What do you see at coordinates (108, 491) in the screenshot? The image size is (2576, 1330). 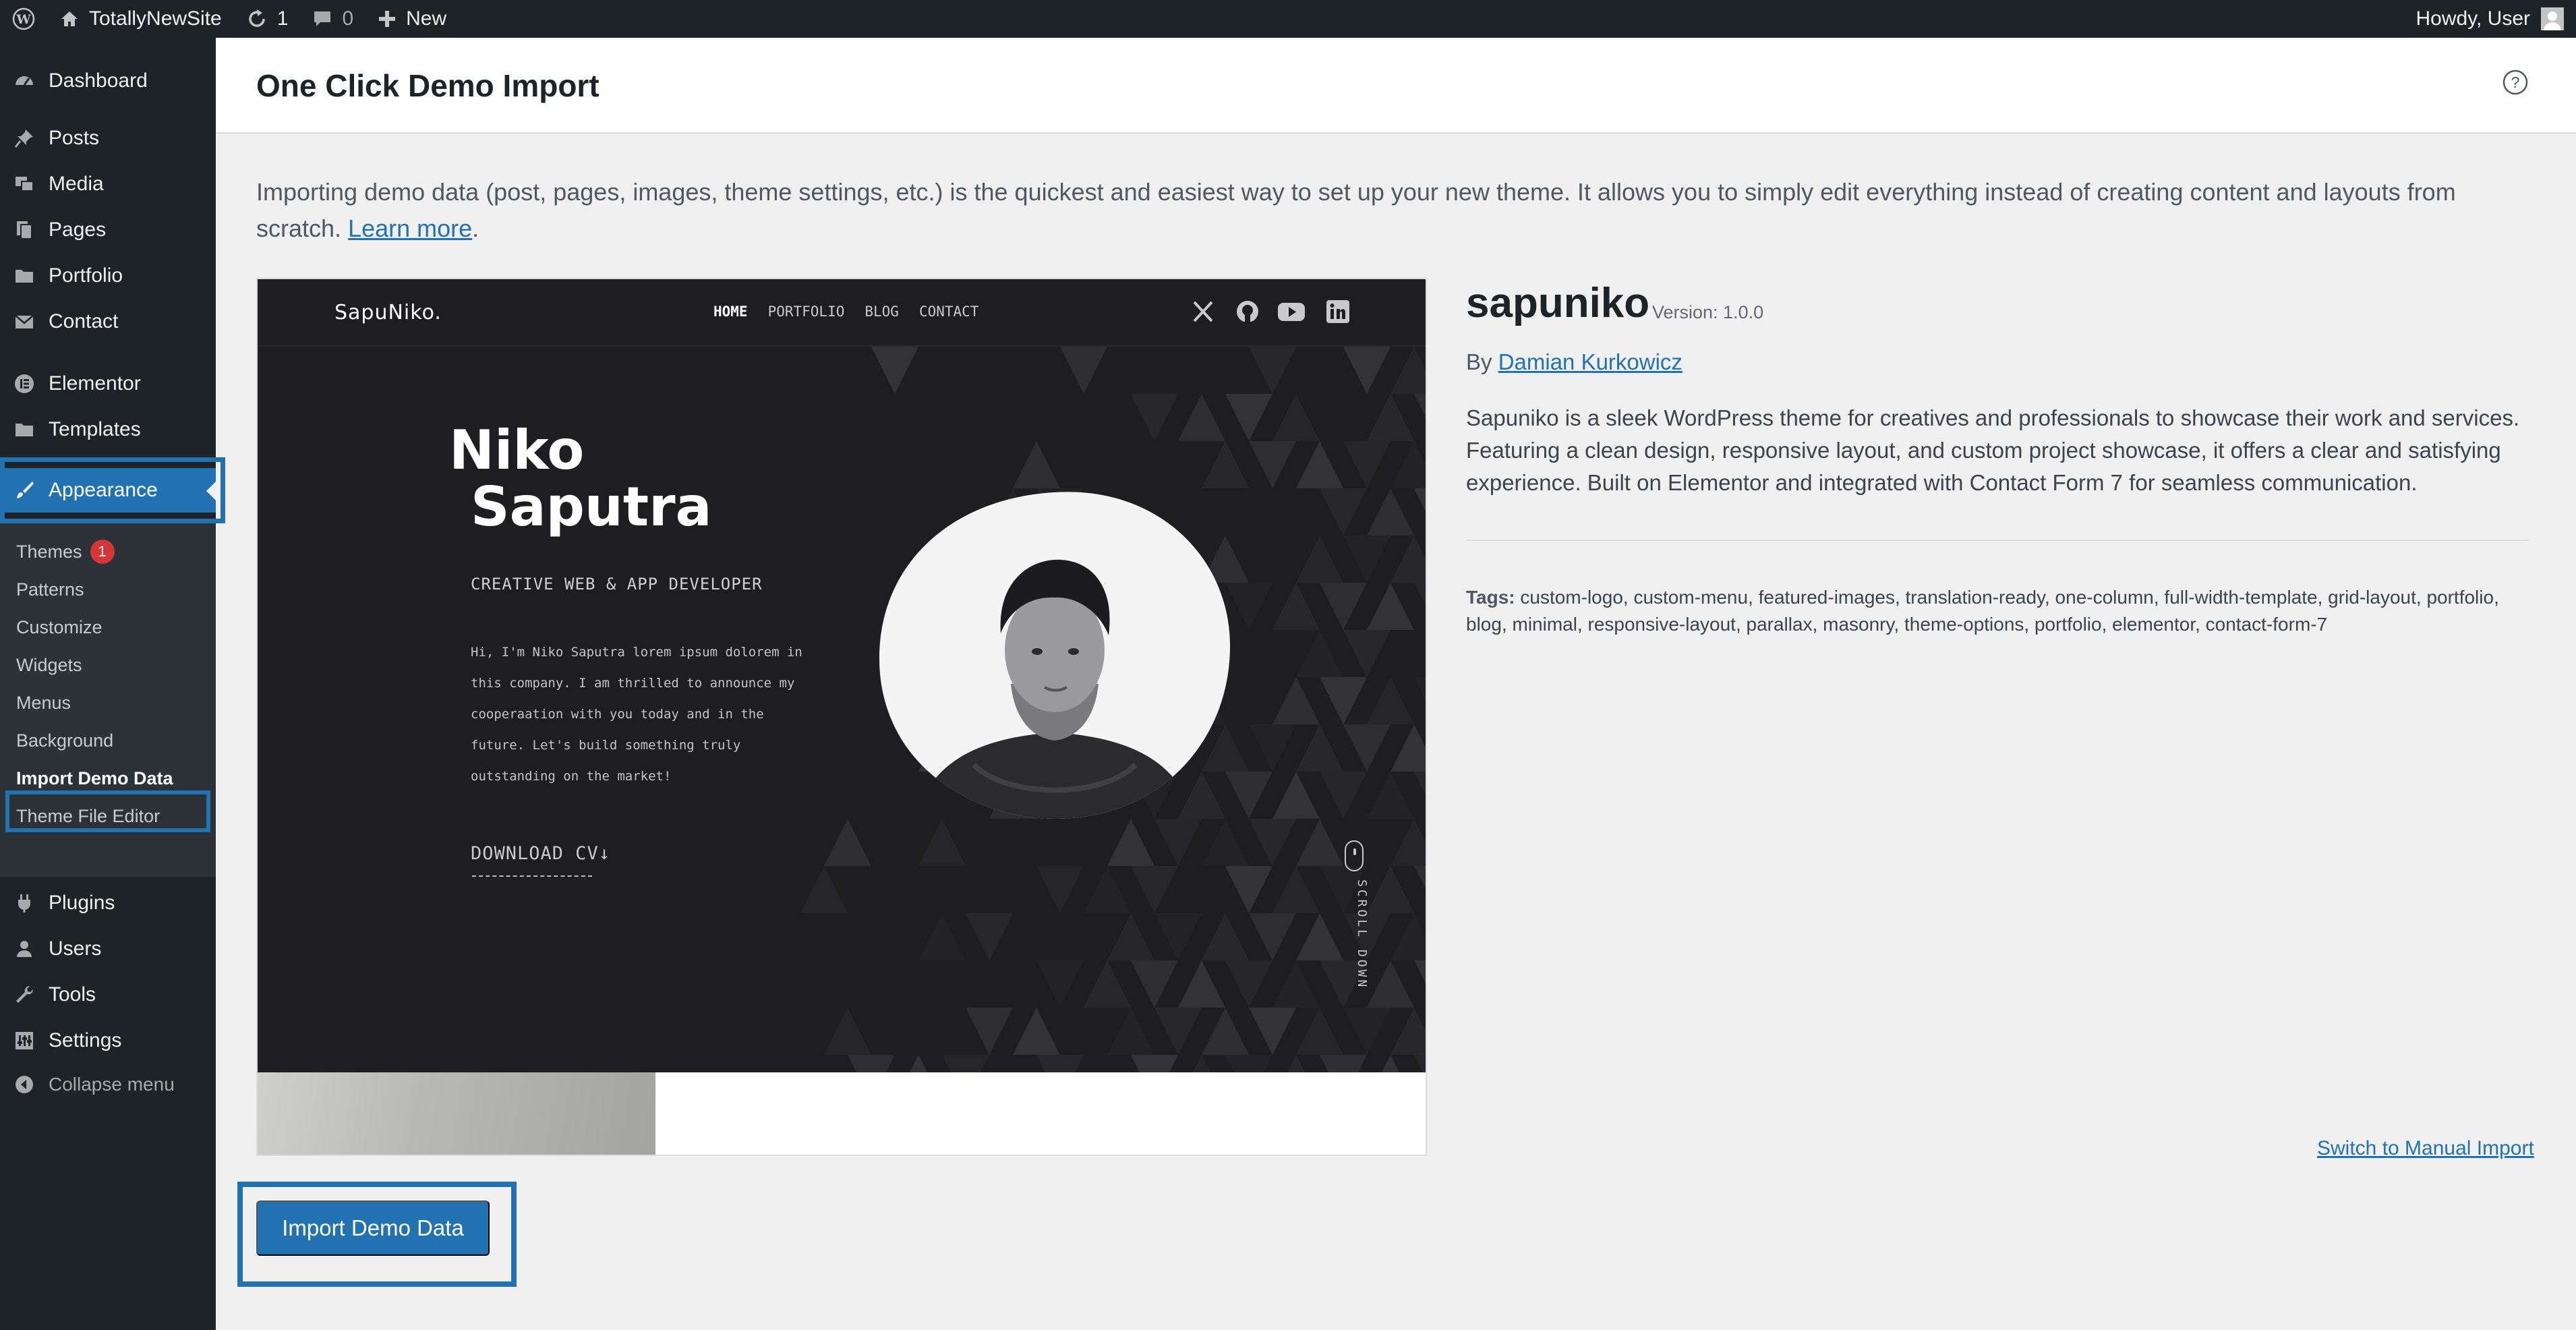 I see `sidebar-item-appearance: Appearance` at bounding box center [108, 491].